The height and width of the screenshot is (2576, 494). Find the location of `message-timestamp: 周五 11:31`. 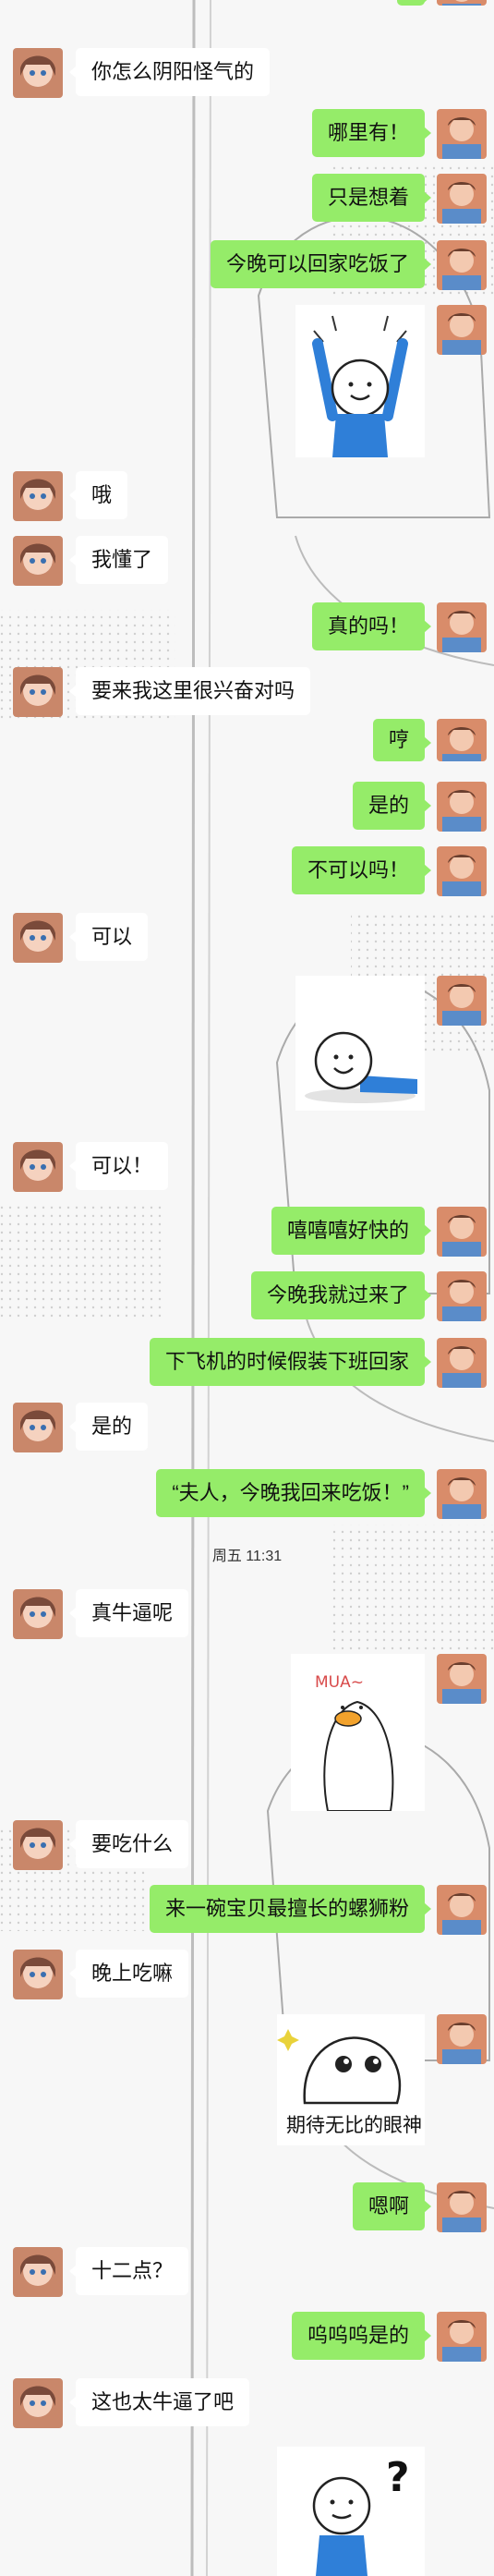

message-timestamp: 周五 11:31 is located at coordinates (247, 1556).